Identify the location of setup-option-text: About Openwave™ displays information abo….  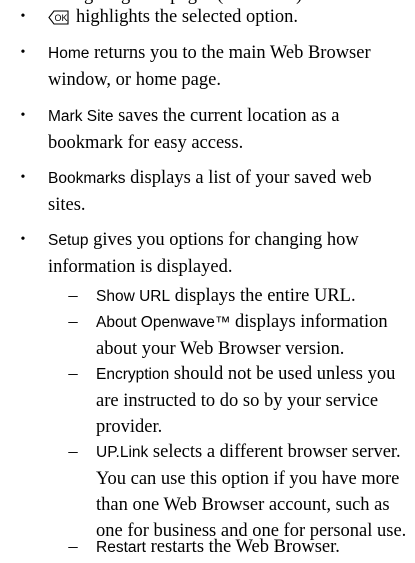
(252, 335).